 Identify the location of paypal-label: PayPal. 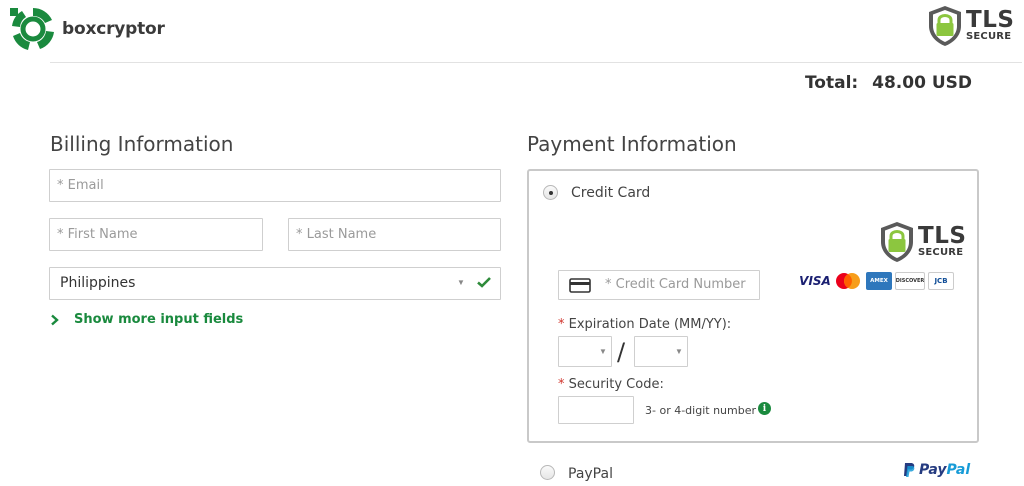
(590, 474).